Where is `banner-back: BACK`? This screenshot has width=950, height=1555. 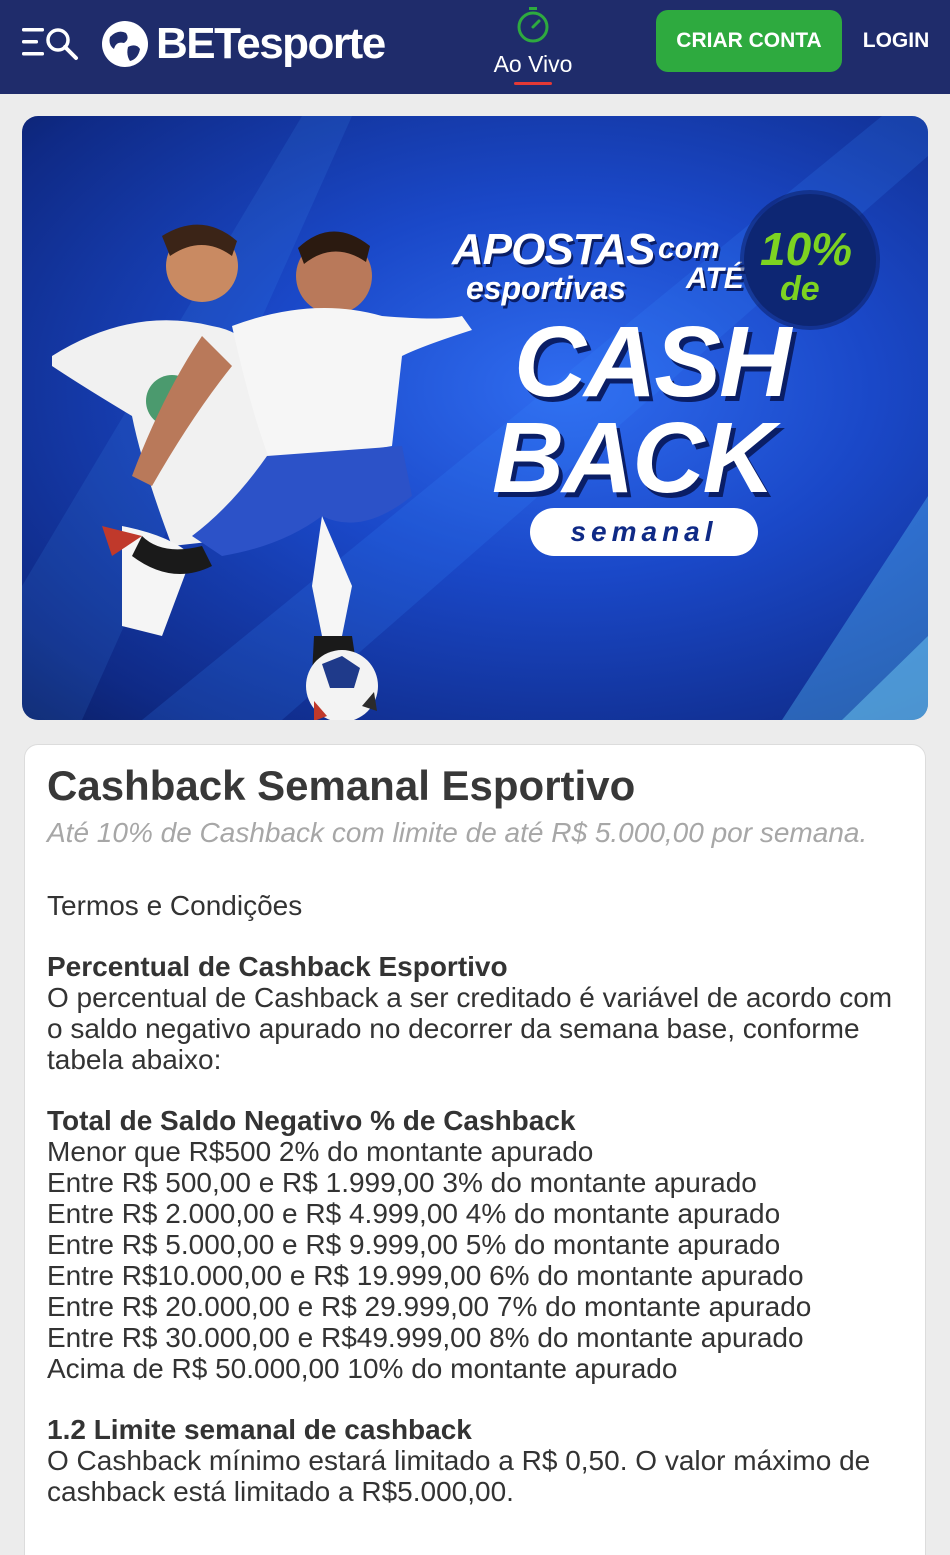 banner-back: BACK is located at coordinates (633, 458).